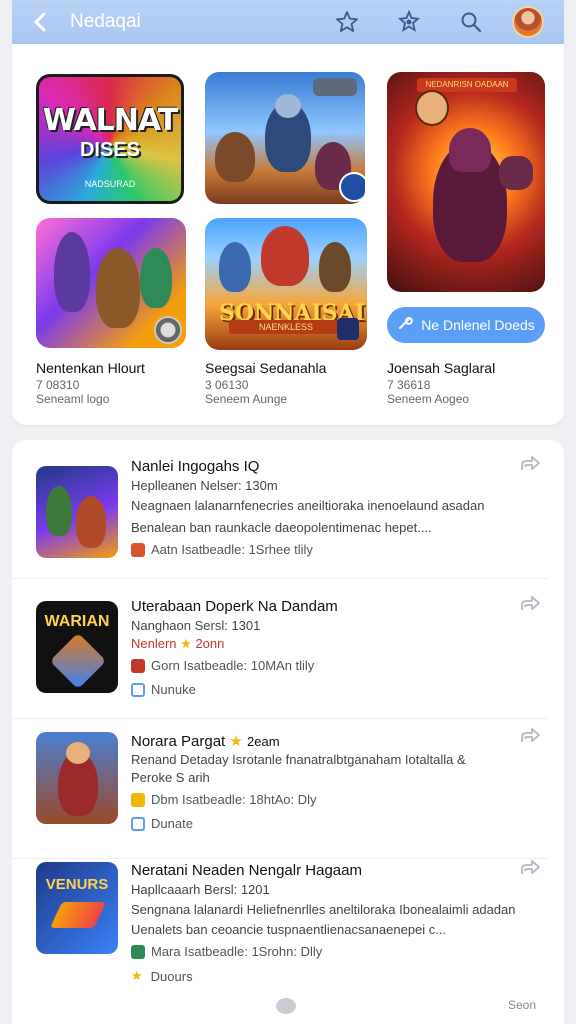  What do you see at coordinates (405, 325) in the screenshot?
I see `wrench-icon` at bounding box center [405, 325].